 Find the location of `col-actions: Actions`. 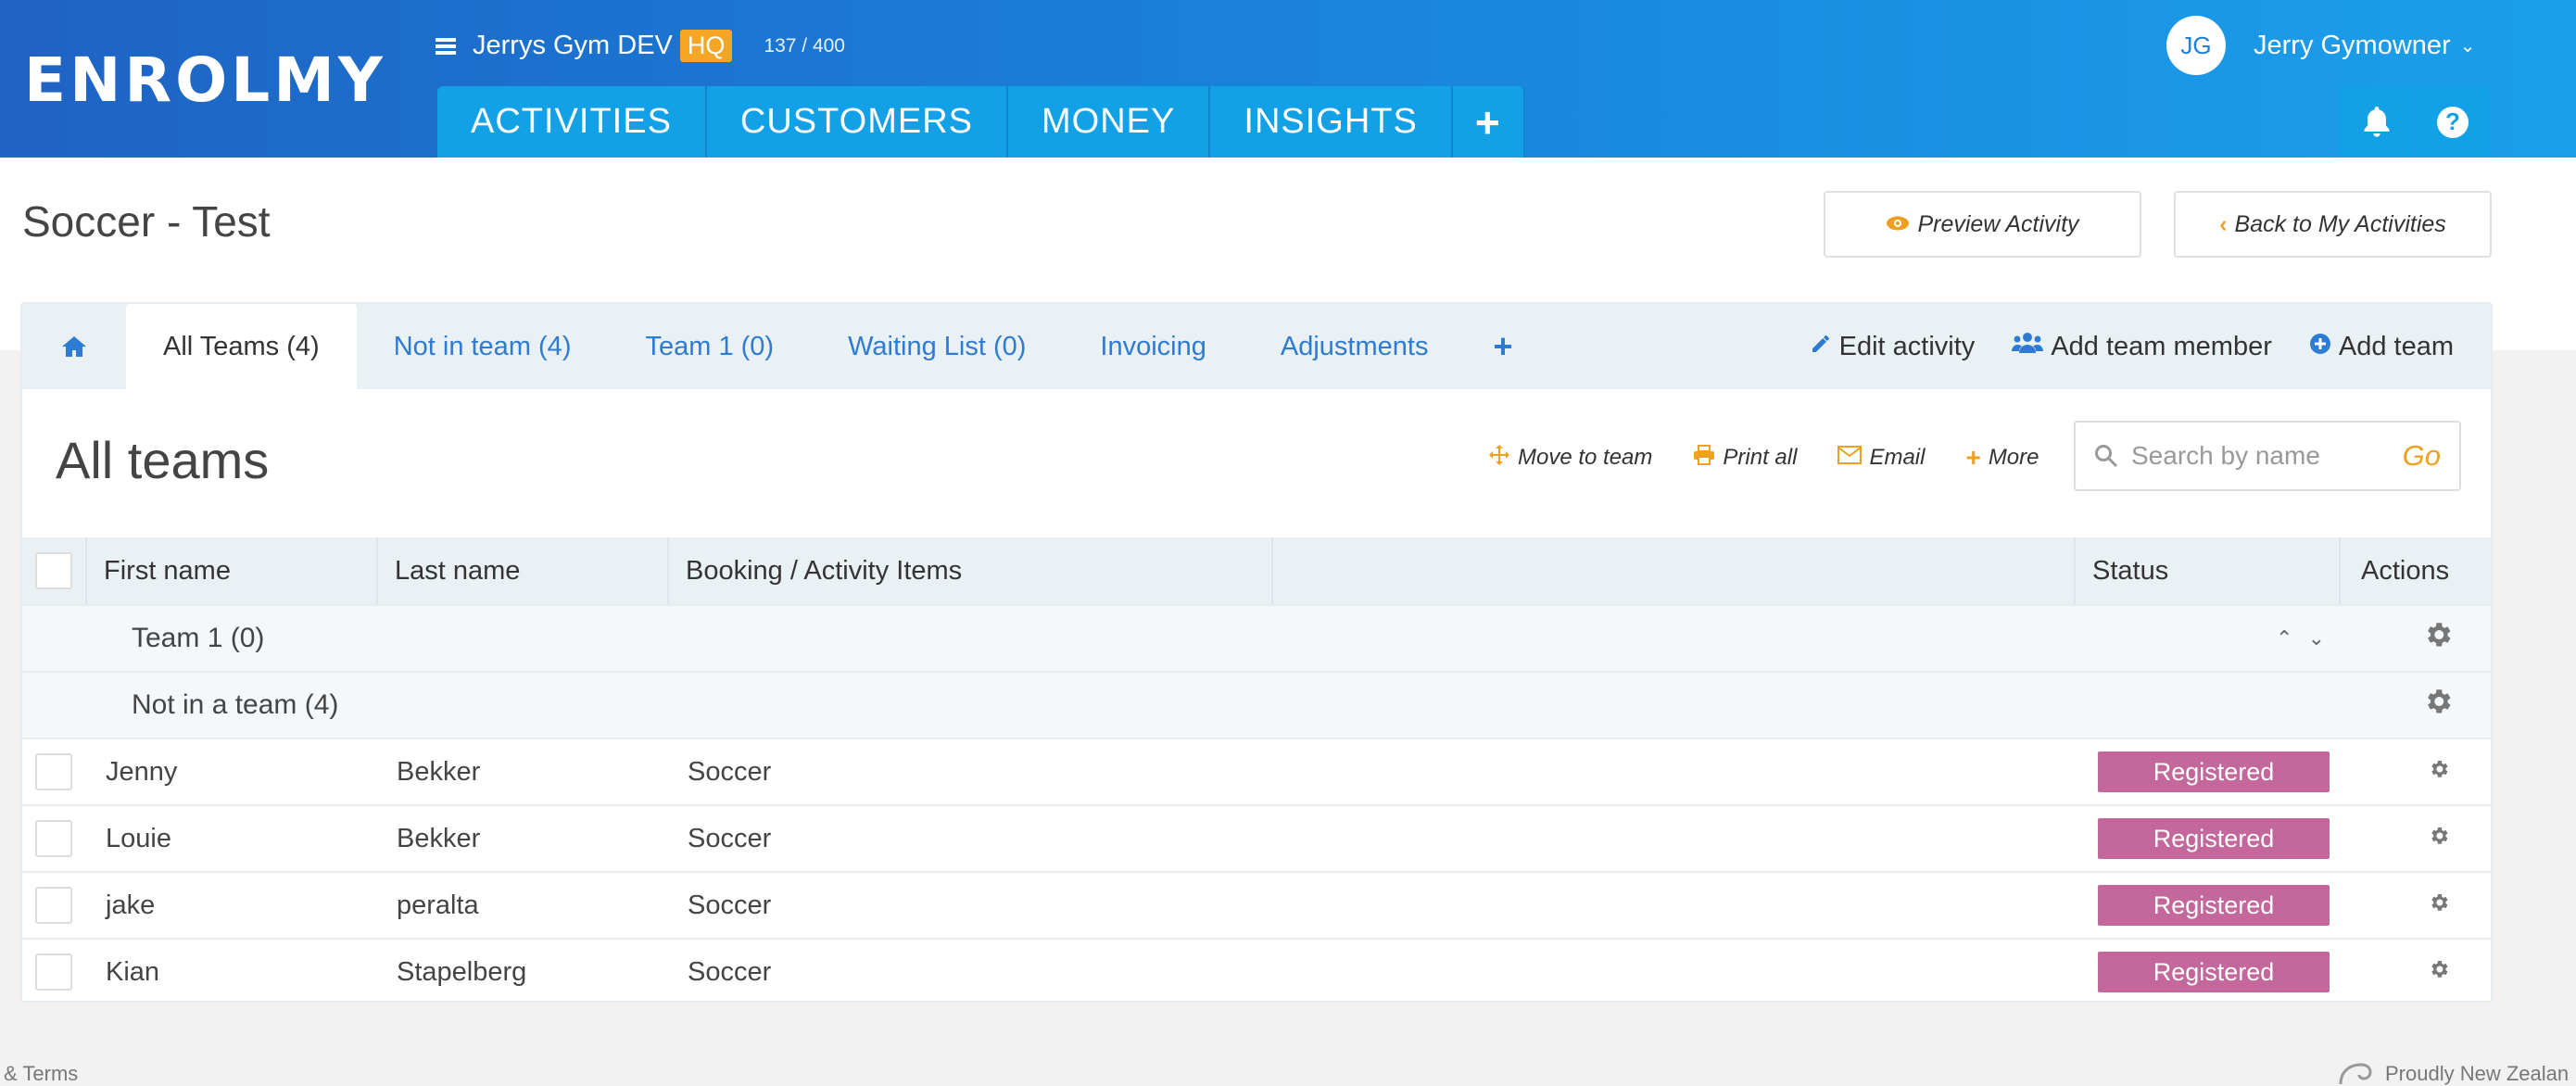

col-actions: Actions is located at coordinates (2405, 570).